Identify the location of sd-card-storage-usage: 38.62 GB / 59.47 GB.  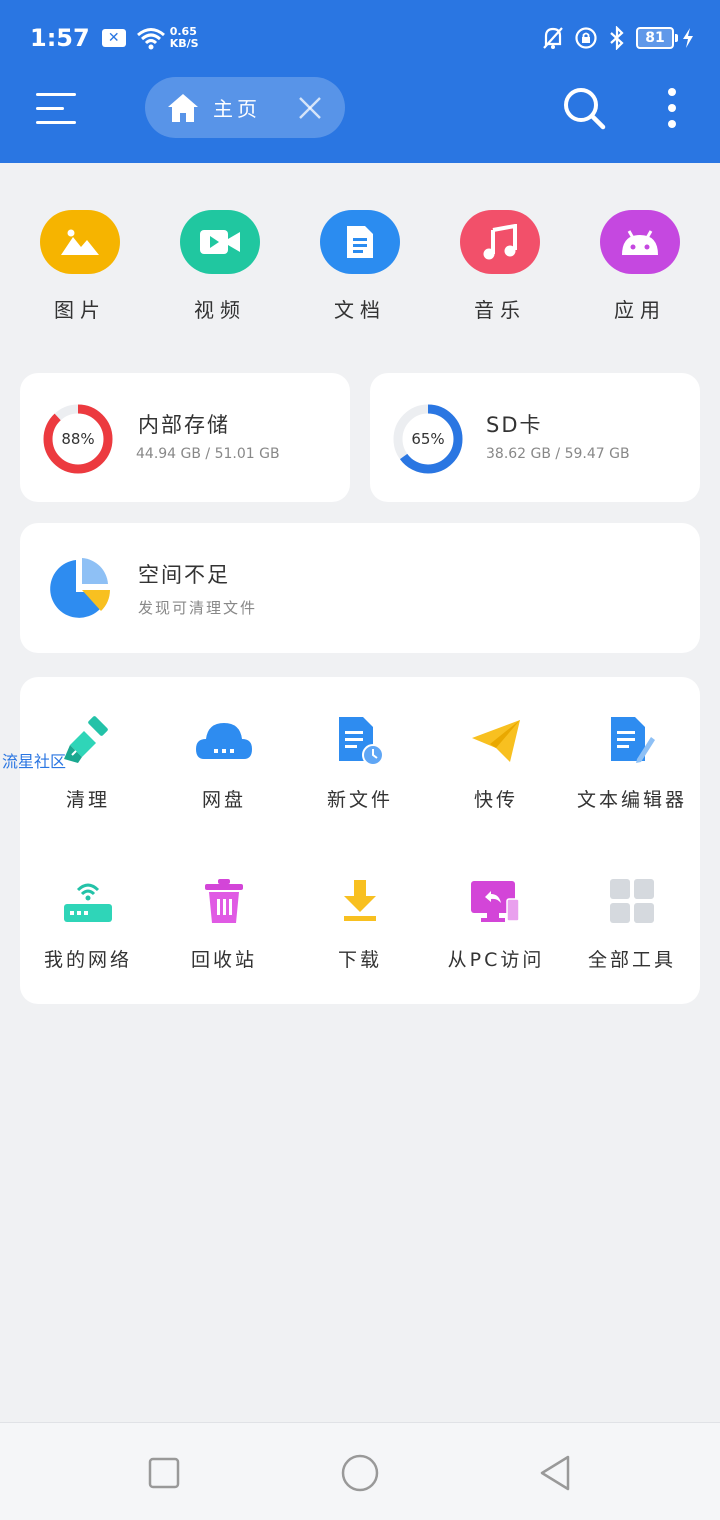
(558, 454).